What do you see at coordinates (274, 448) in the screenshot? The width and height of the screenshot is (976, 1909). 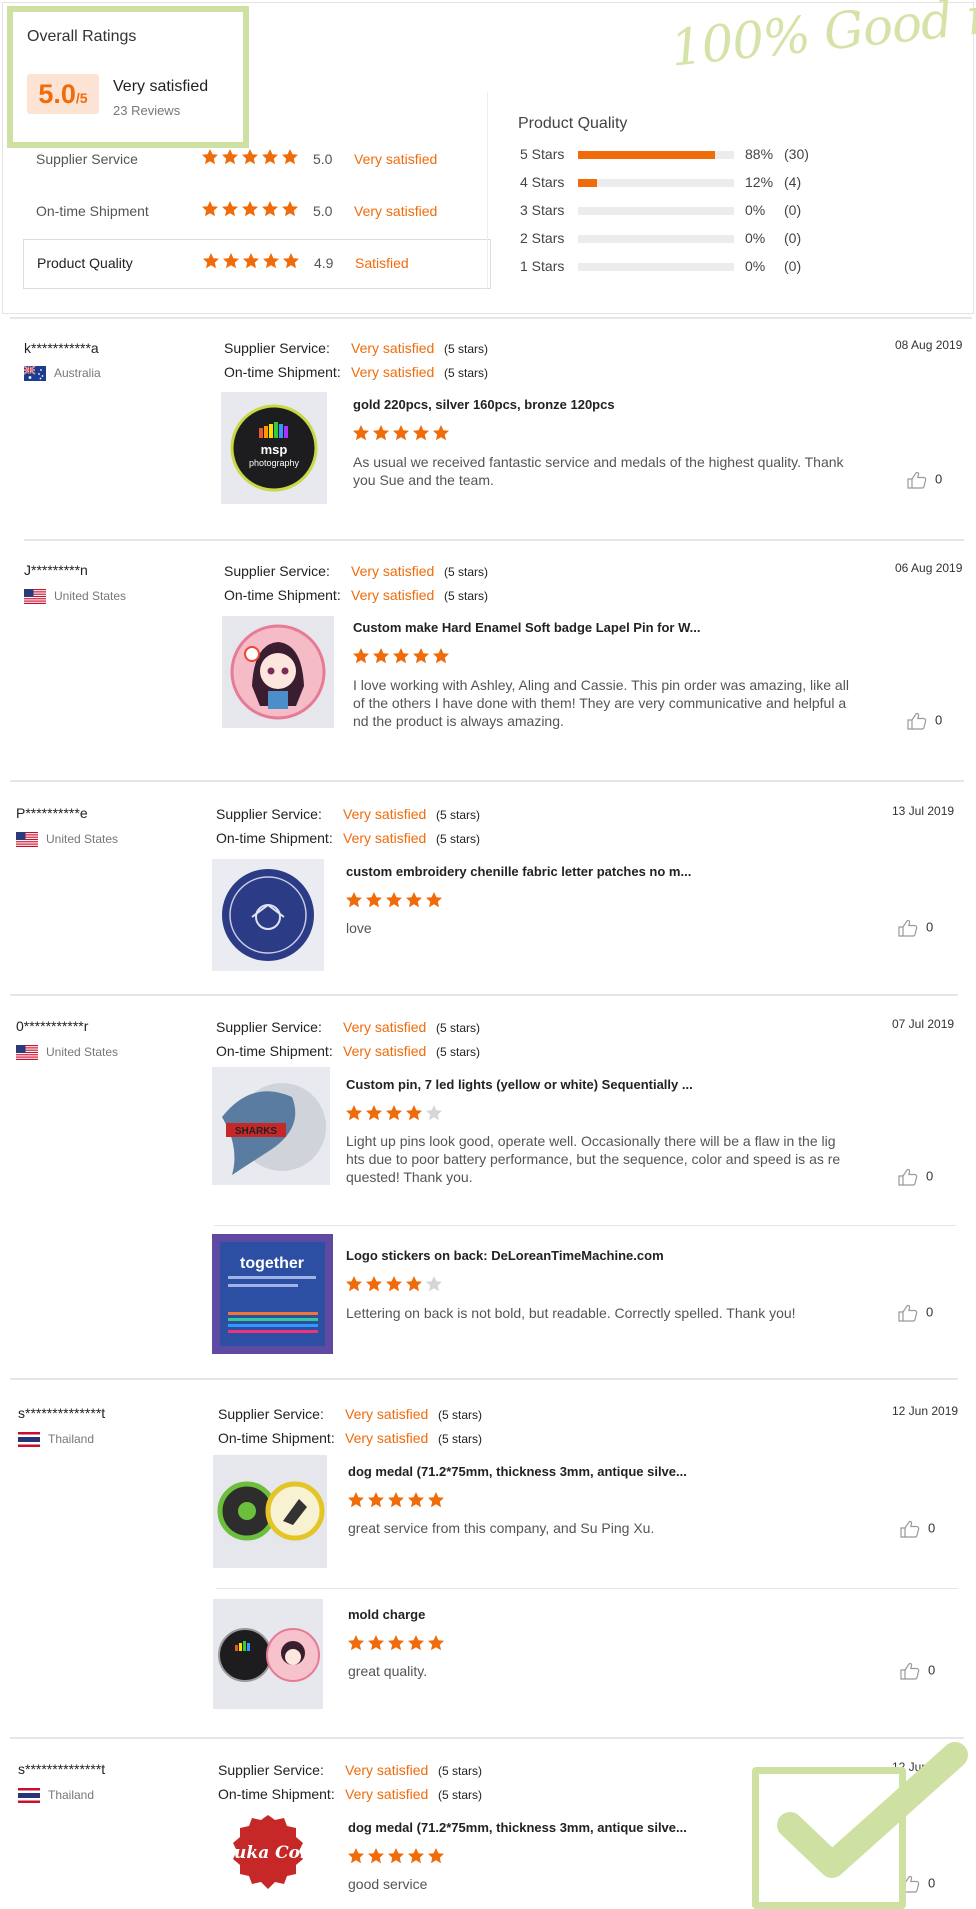 I see `product-thumbnail: msp photography` at bounding box center [274, 448].